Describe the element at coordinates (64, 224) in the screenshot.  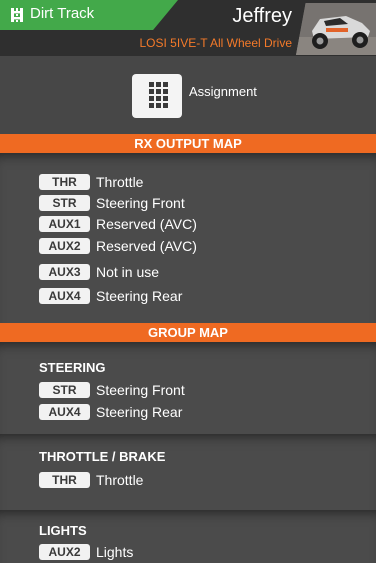
I see `channel-chip: AUX1` at that location.